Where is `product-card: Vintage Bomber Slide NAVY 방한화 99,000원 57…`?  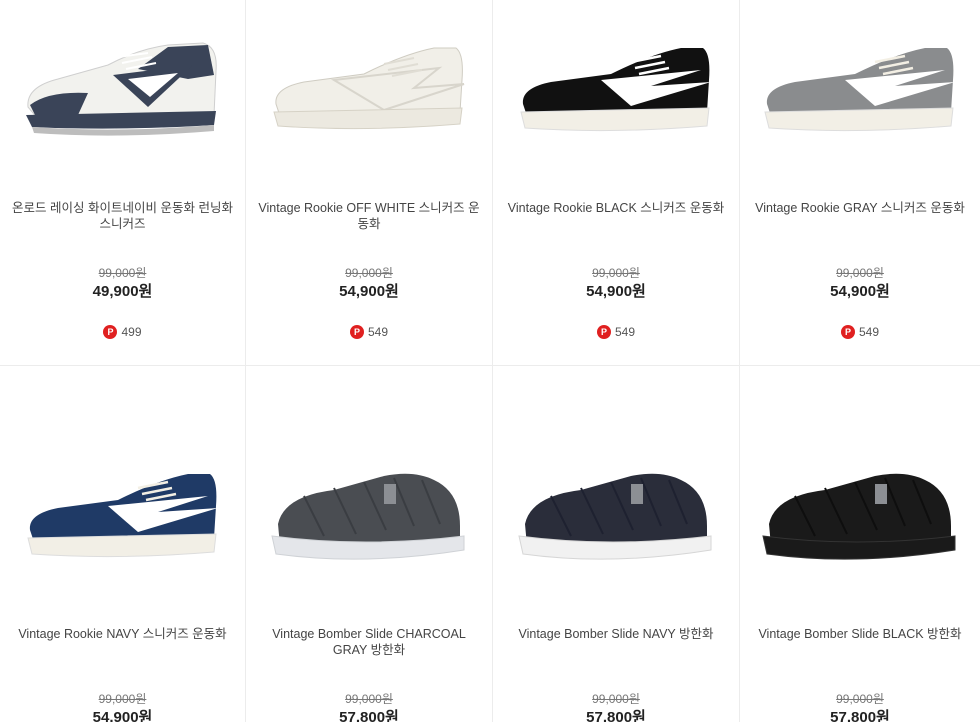 product-card: Vintage Bomber Slide NAVY 방한화 99,000원 57… is located at coordinates (616, 544).